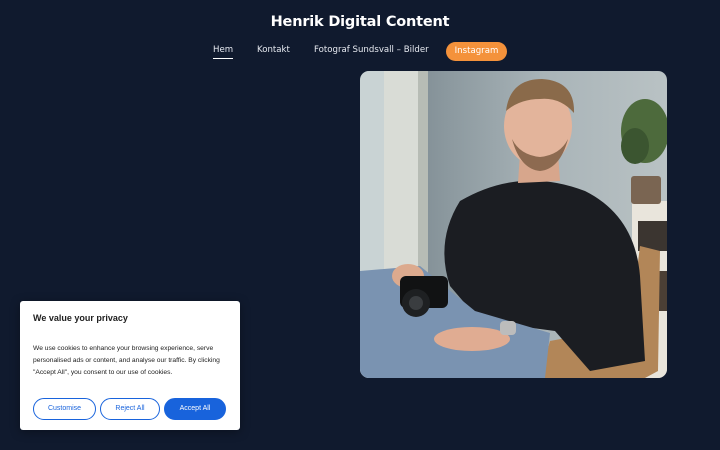 The height and width of the screenshot is (450, 720). Describe the element at coordinates (371, 50) in the screenshot. I see `nav-link-fotograf: Fotograf Sundsvall – Bilder` at that location.